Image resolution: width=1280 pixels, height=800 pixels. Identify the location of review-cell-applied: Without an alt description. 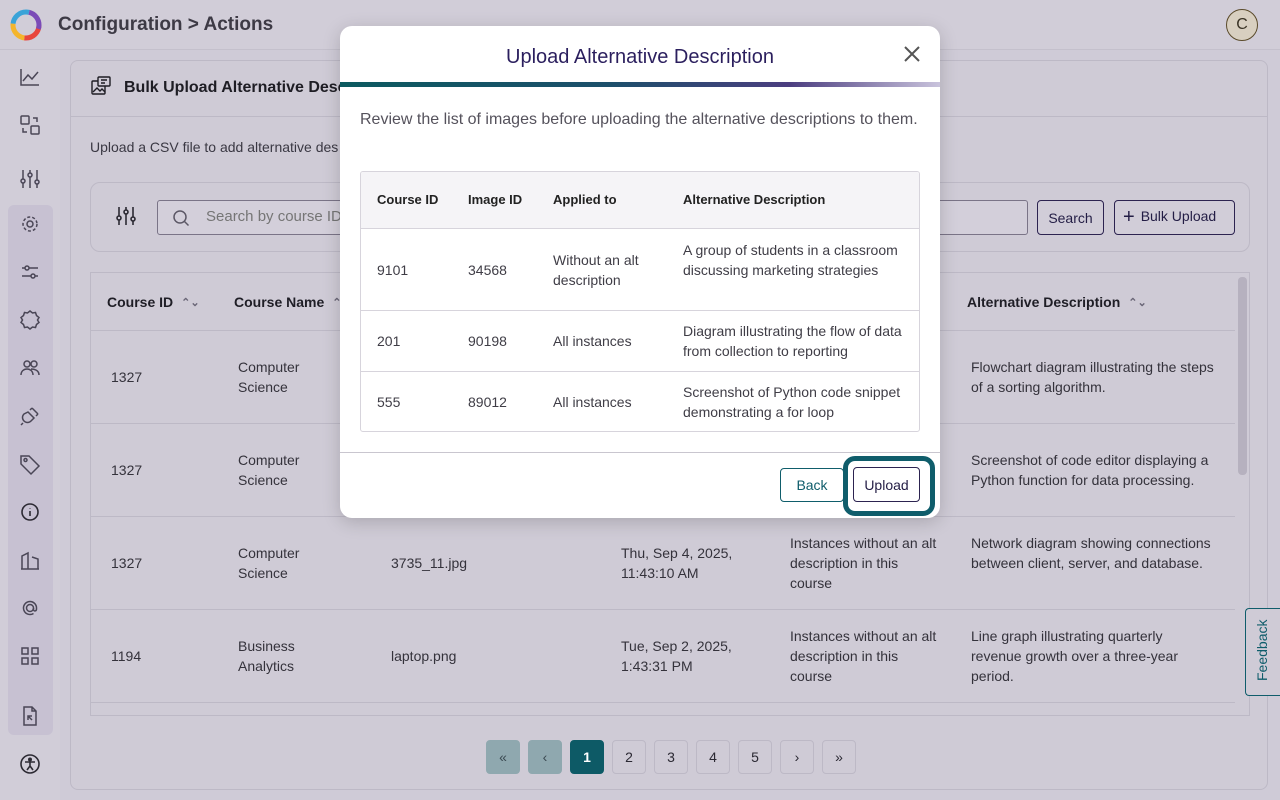
(596, 270).